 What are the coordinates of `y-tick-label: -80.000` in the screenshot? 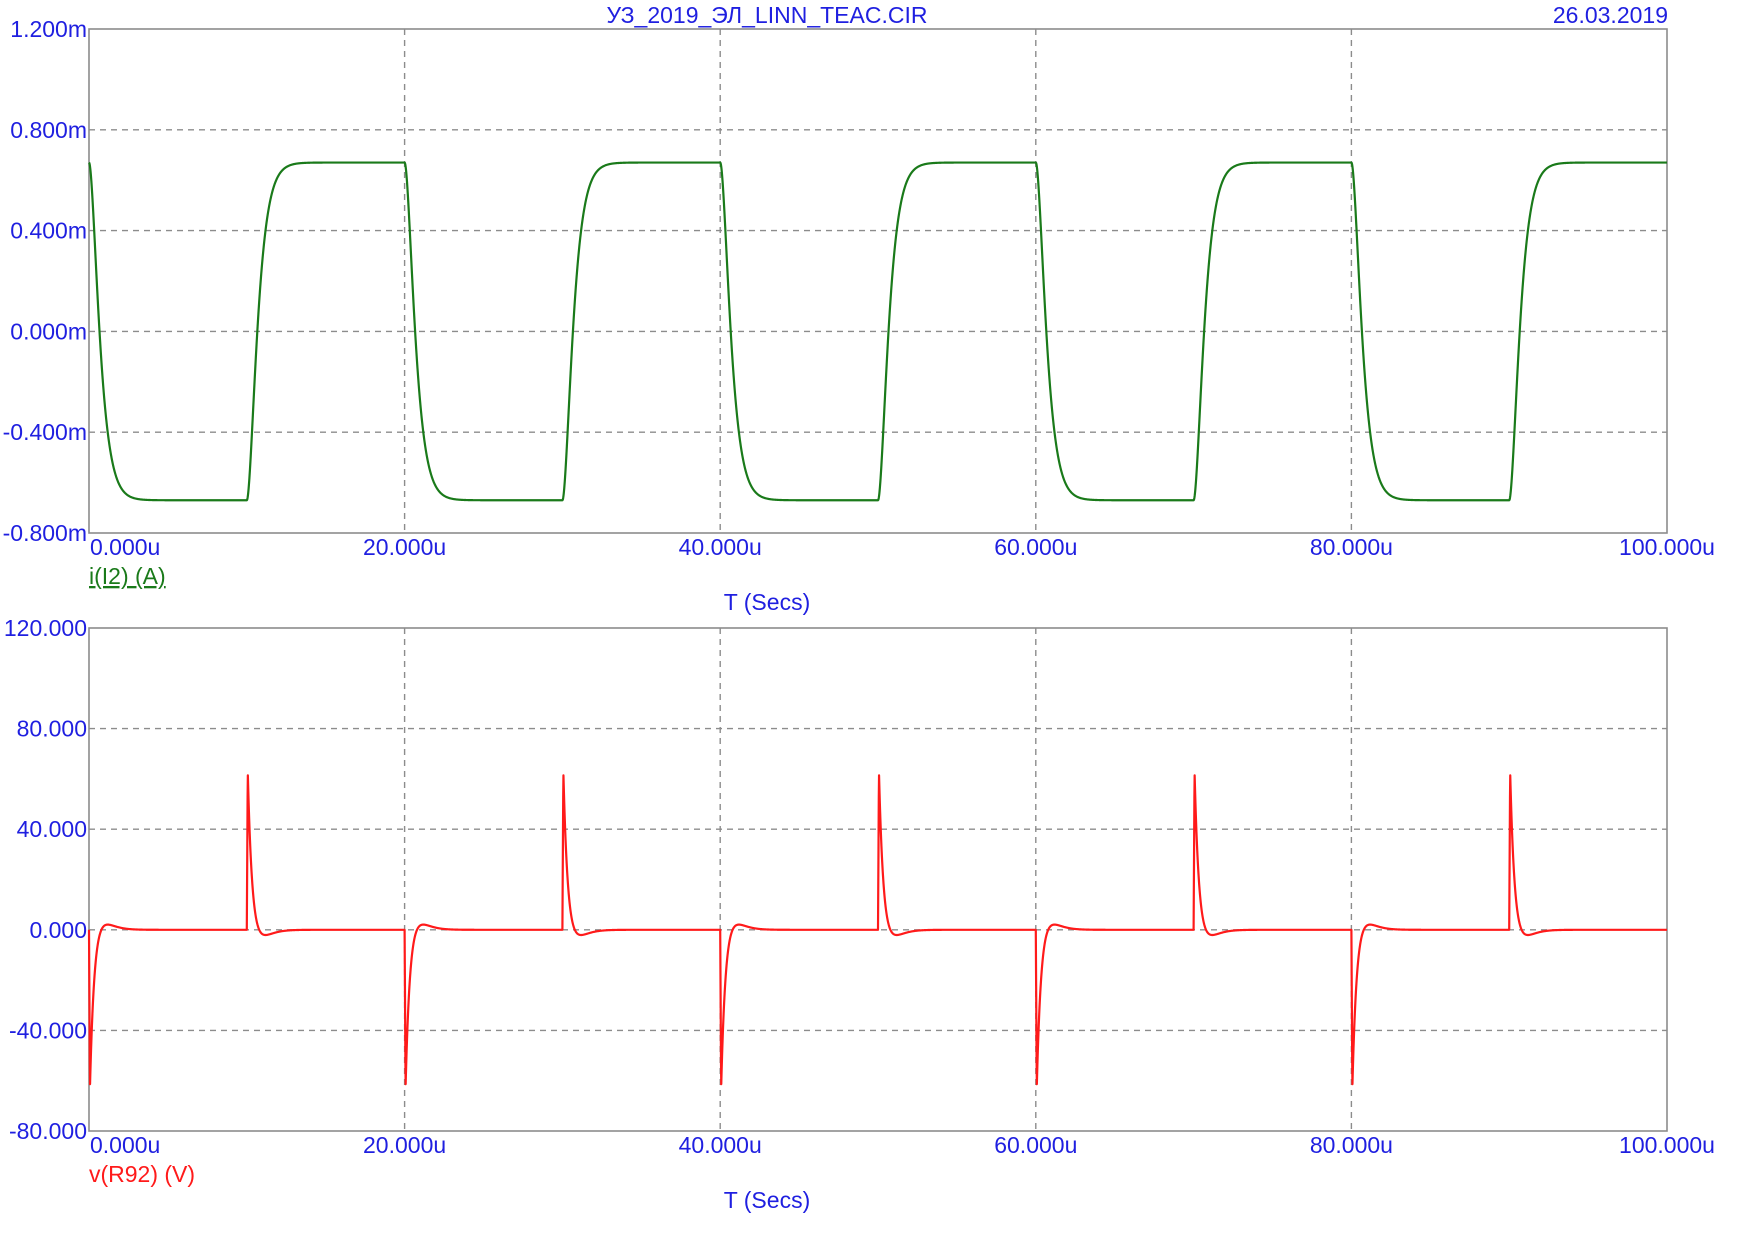 It's located at (48, 1131).